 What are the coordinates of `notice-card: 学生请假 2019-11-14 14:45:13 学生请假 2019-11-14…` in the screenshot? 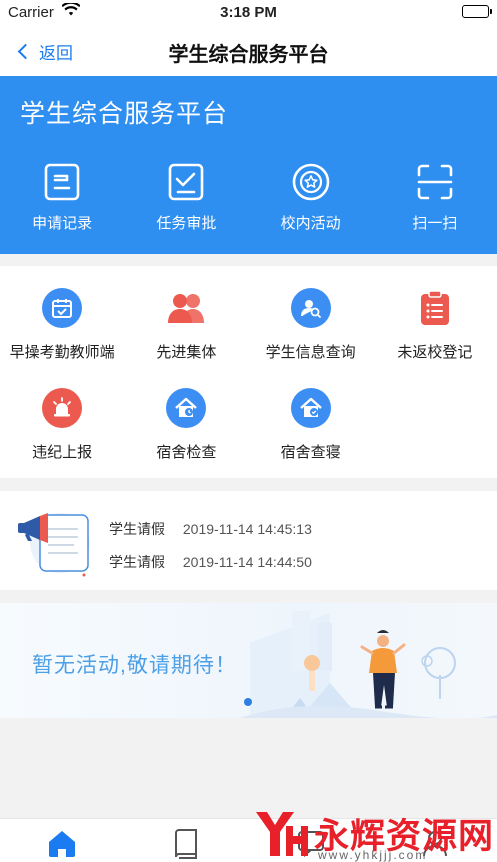 It's located at (248, 540).